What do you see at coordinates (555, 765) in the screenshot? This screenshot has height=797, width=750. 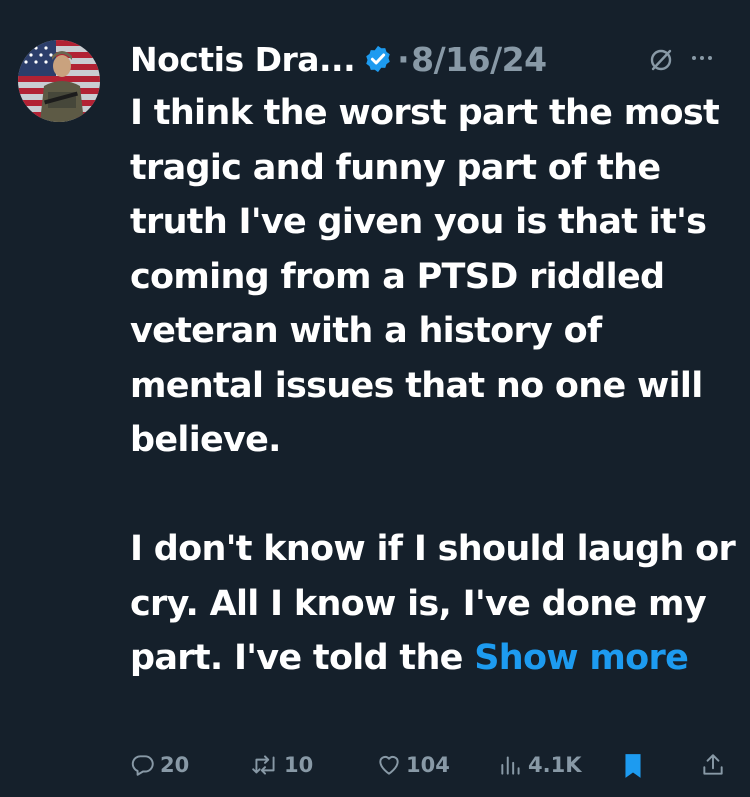 I see `view-count: 4.1K` at bounding box center [555, 765].